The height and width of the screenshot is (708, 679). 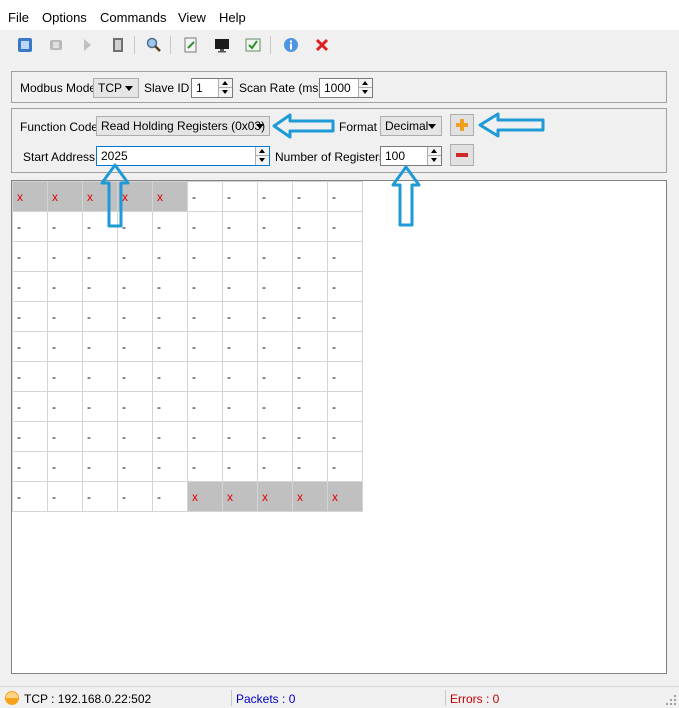 I want to click on format-select: Decimal, so click(x=411, y=126).